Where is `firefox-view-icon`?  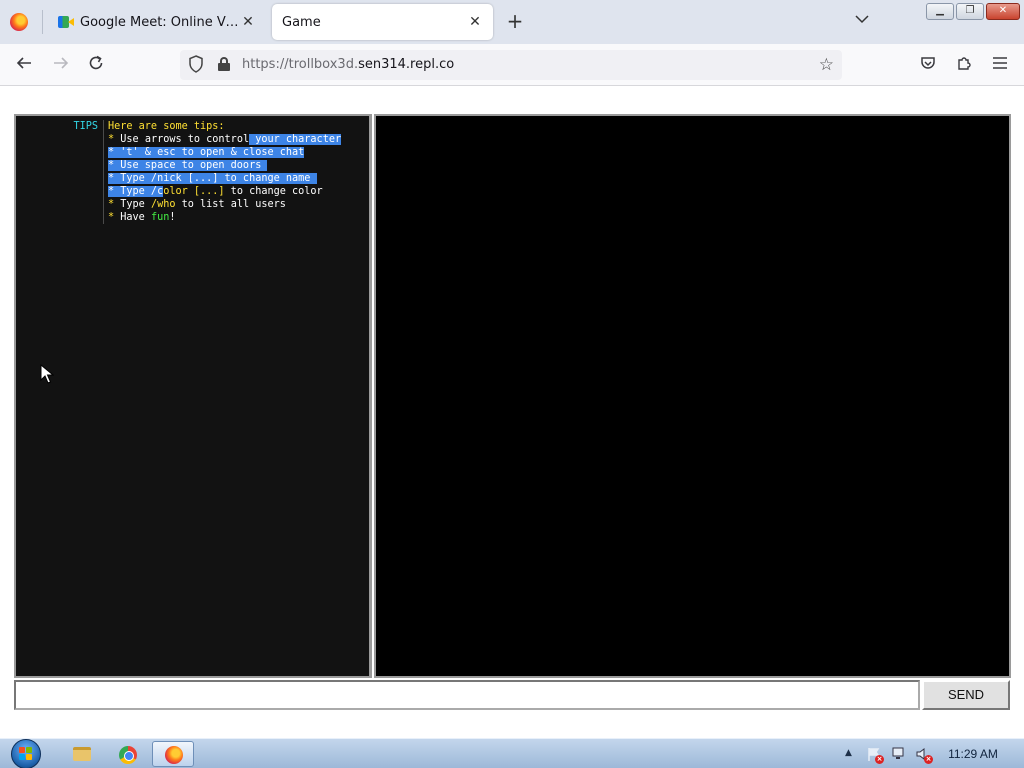
firefox-view-icon is located at coordinates (19, 22).